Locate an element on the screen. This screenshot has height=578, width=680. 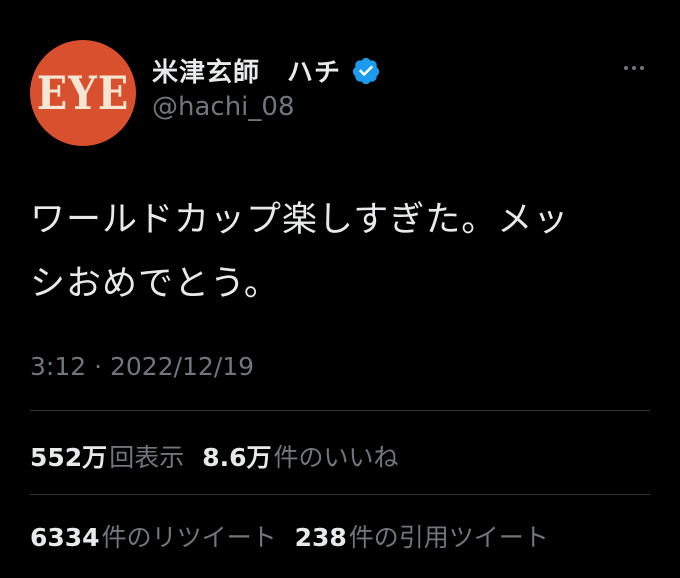
likes-count: 8.6万 is located at coordinates (237, 457).